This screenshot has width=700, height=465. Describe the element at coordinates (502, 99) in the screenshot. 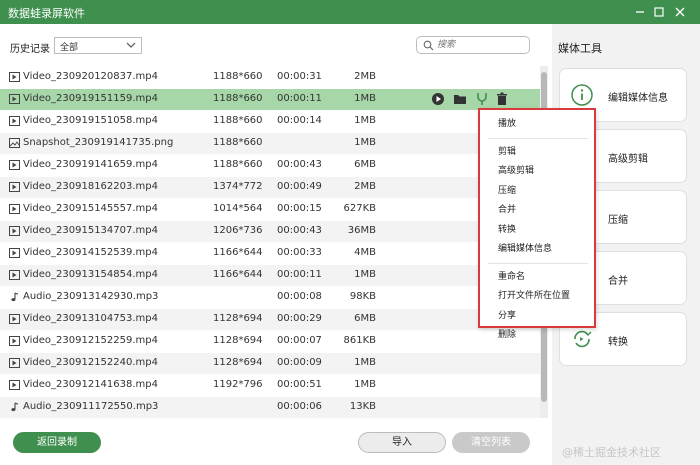

I see `delete-icon` at that location.